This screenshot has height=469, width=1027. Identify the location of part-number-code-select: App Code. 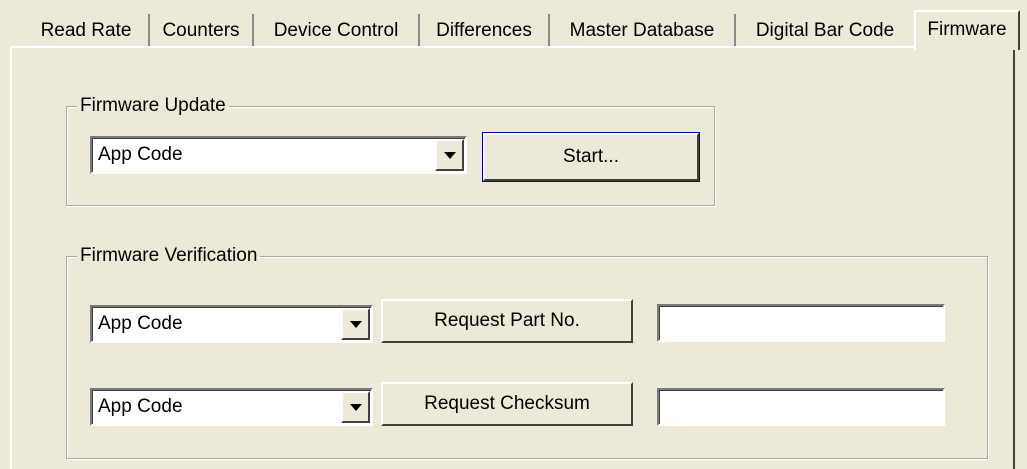
(231, 324).